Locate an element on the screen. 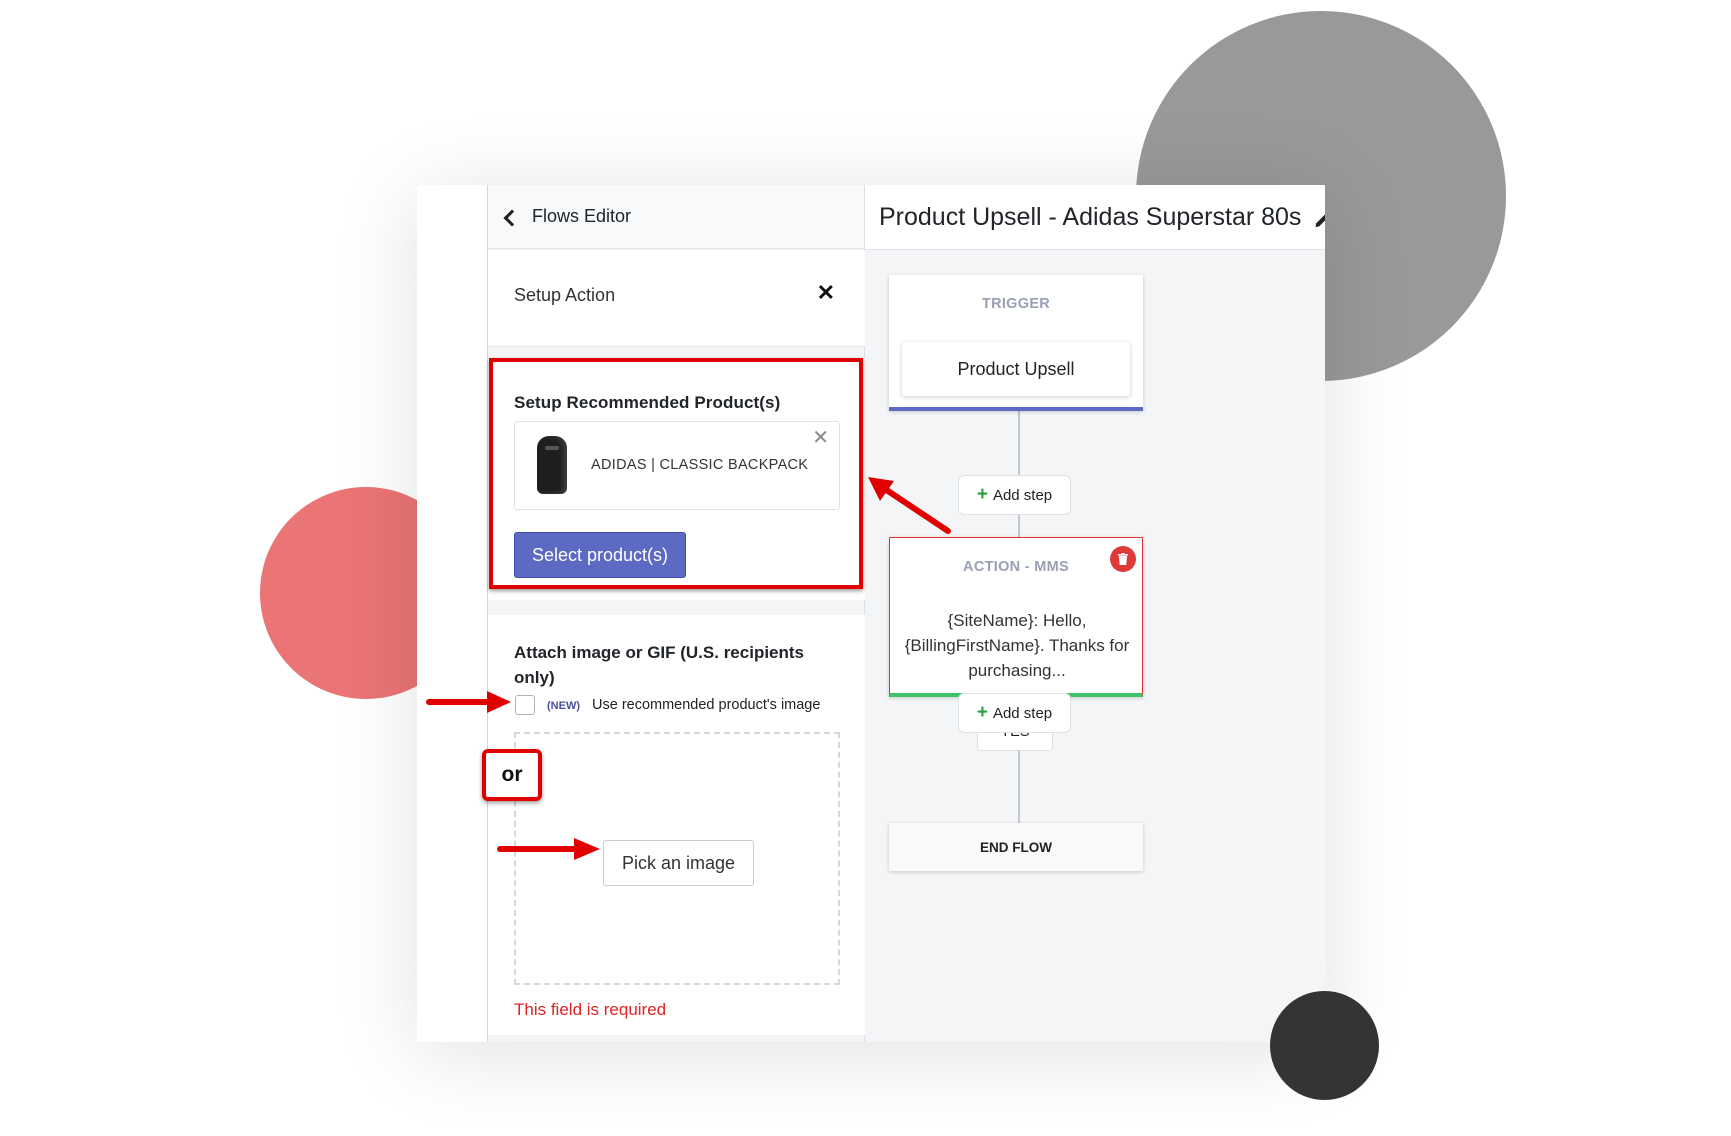  panel-header: Flows Editor is located at coordinates (676, 217).